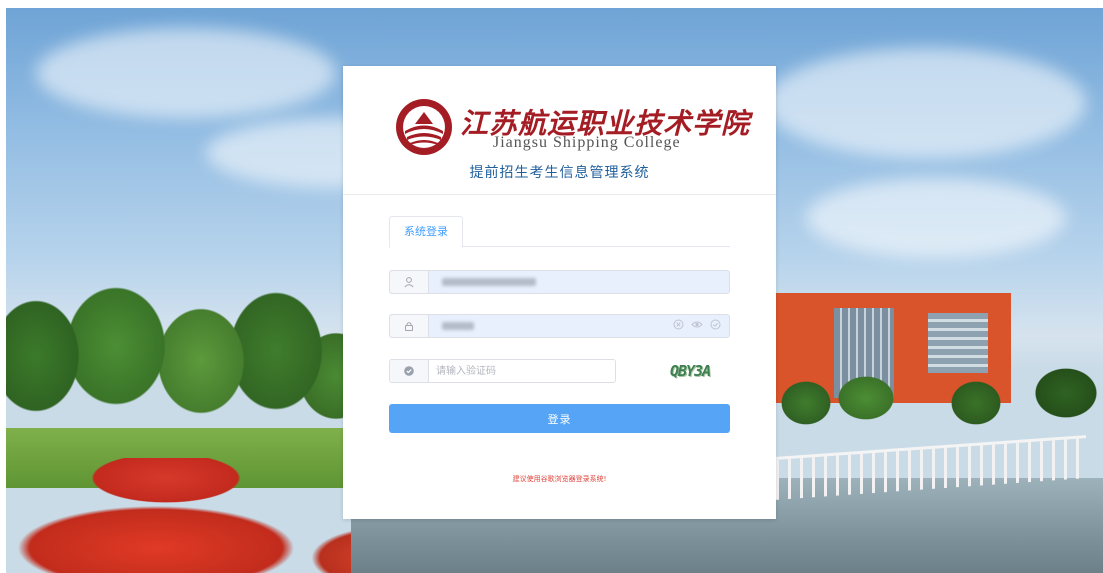  What do you see at coordinates (409, 282) in the screenshot?
I see `user-icon` at bounding box center [409, 282].